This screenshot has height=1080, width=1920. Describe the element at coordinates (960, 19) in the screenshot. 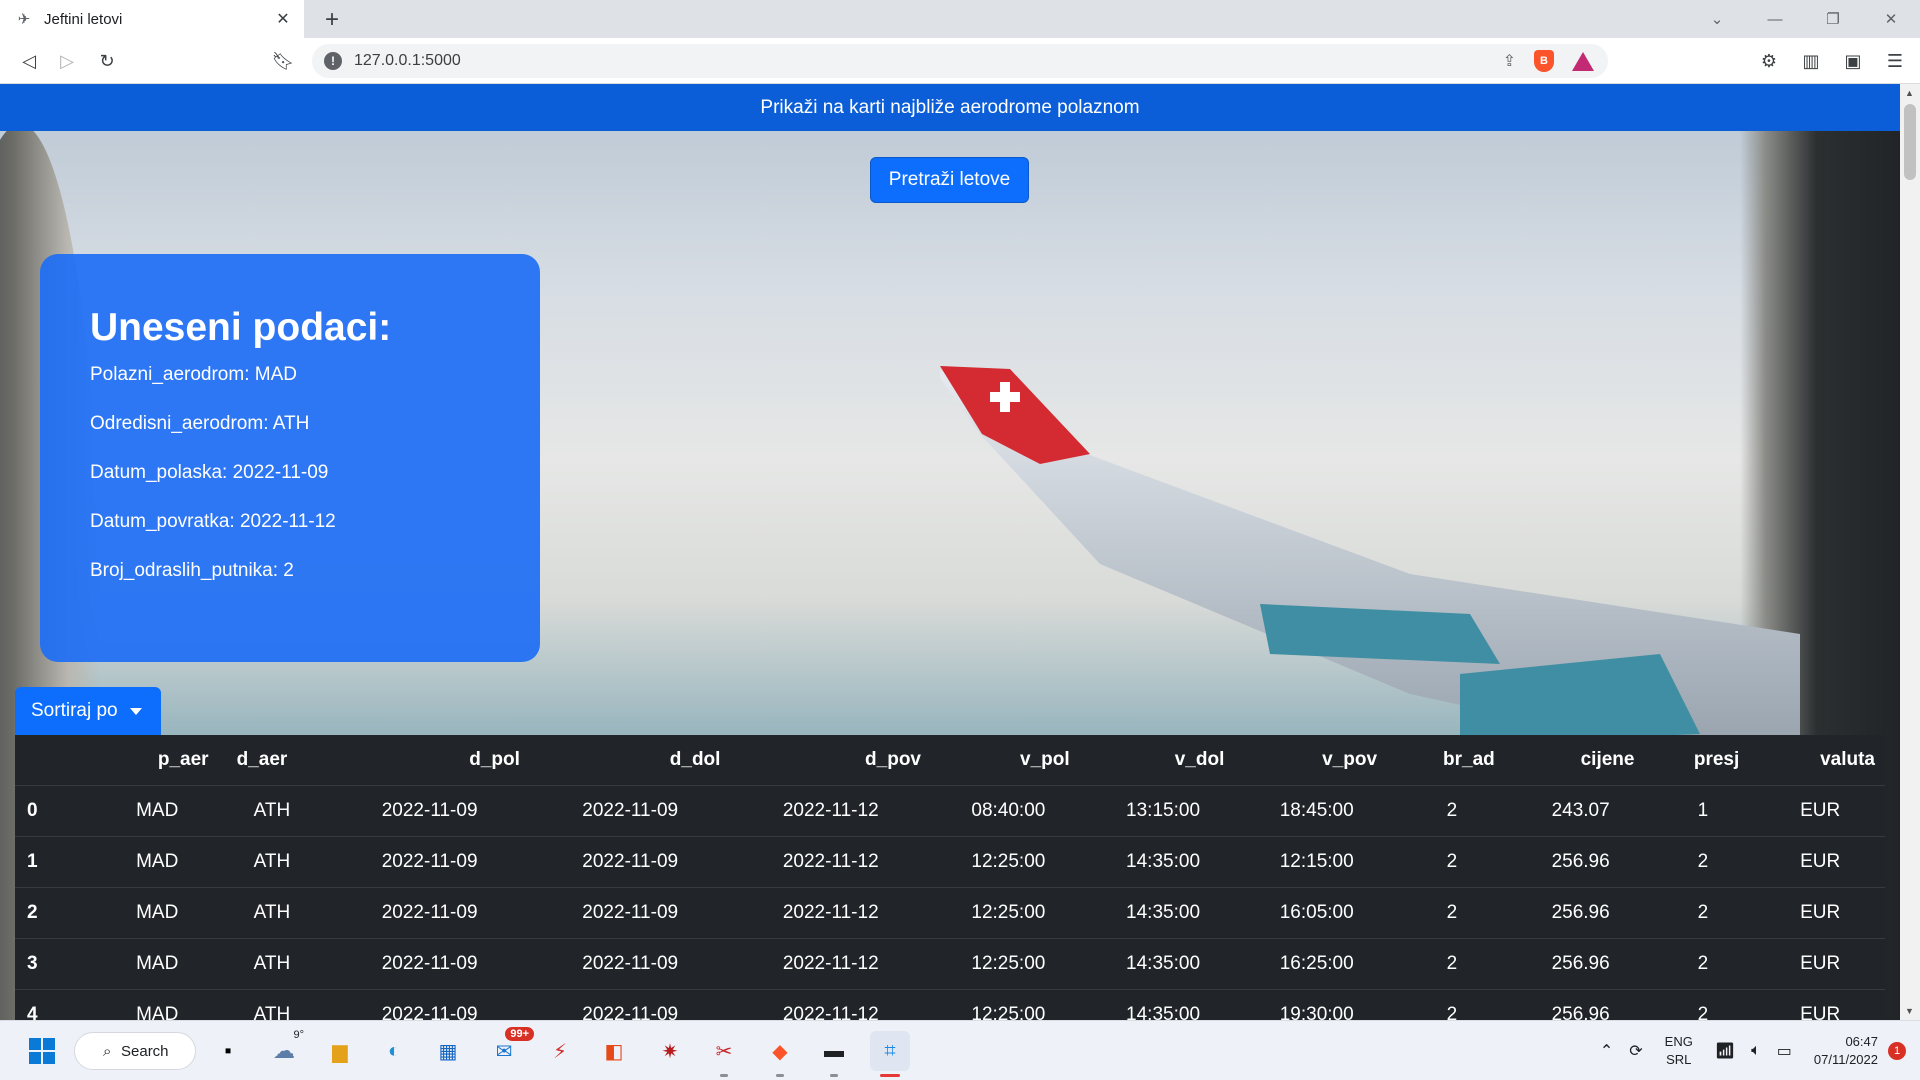

I see `tab-strip: ✈ Jeftini letovi ✕ + ⌄ — ❐ ✕` at that location.